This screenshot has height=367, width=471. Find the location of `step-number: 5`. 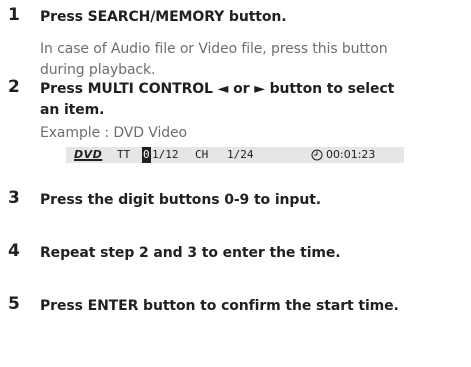

step-number: 5 is located at coordinates (14, 304).